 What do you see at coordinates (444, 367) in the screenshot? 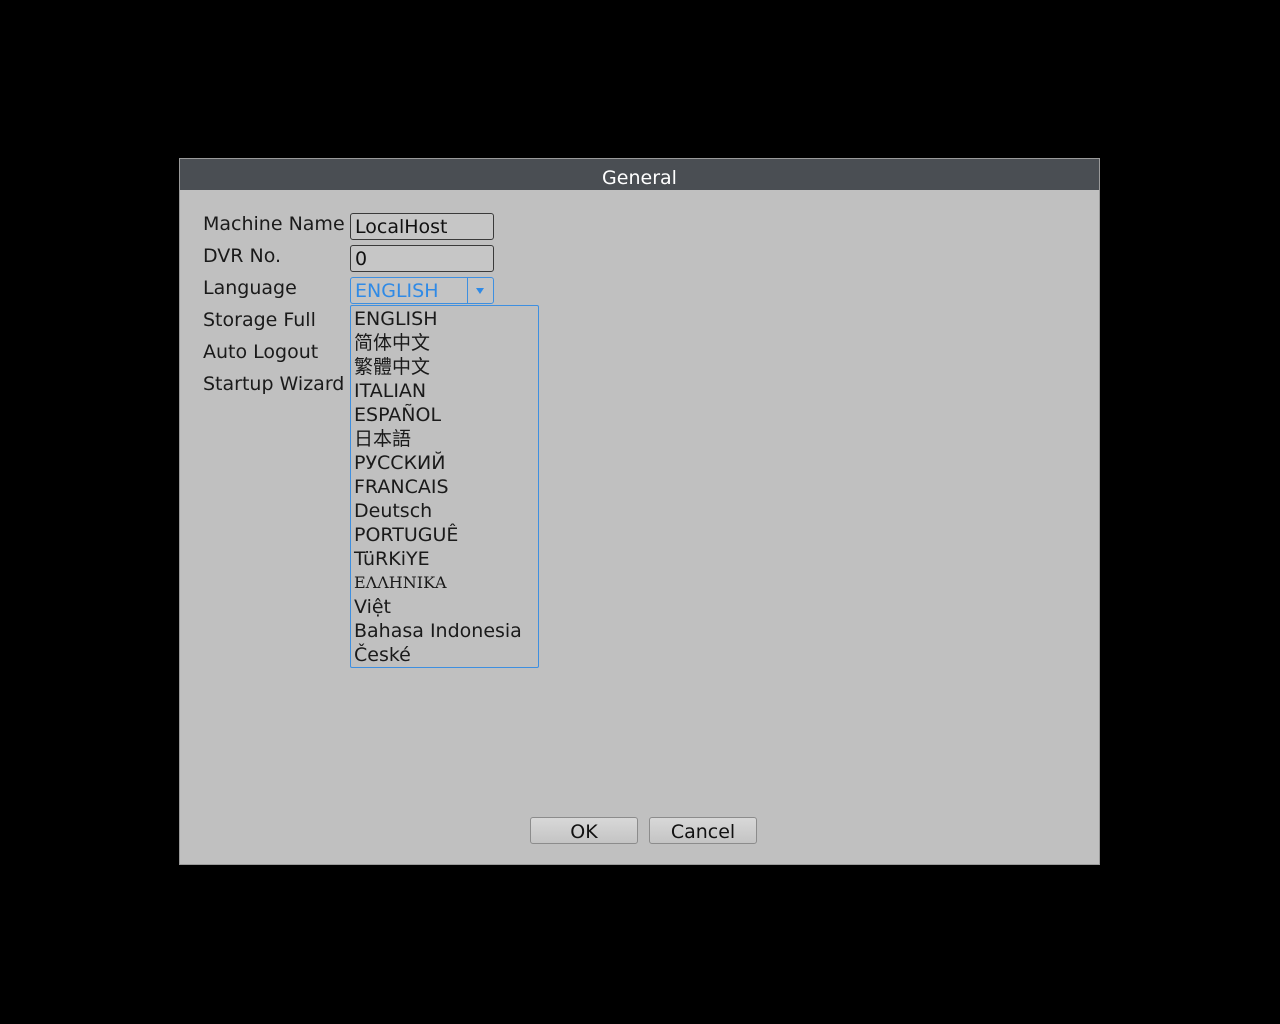
I see `language-option-traditional-chinese: 繁體中文` at bounding box center [444, 367].